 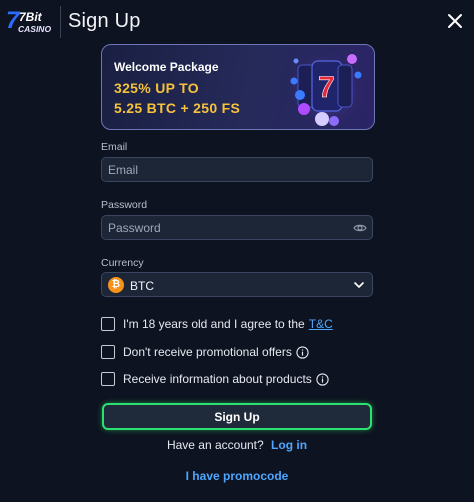 What do you see at coordinates (237, 284) in the screenshot?
I see `currency-select: ₿ BTC` at bounding box center [237, 284].